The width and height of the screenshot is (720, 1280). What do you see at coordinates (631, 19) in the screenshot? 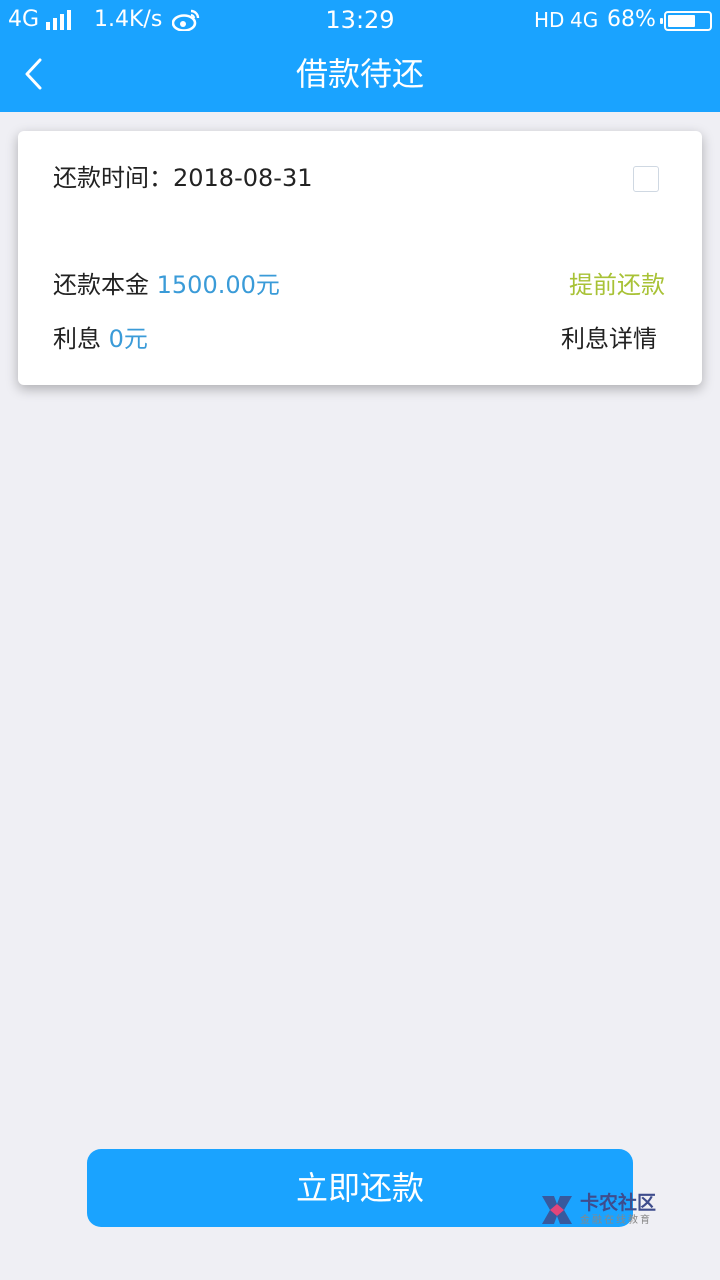
I see `battery-percent: 68%` at bounding box center [631, 19].